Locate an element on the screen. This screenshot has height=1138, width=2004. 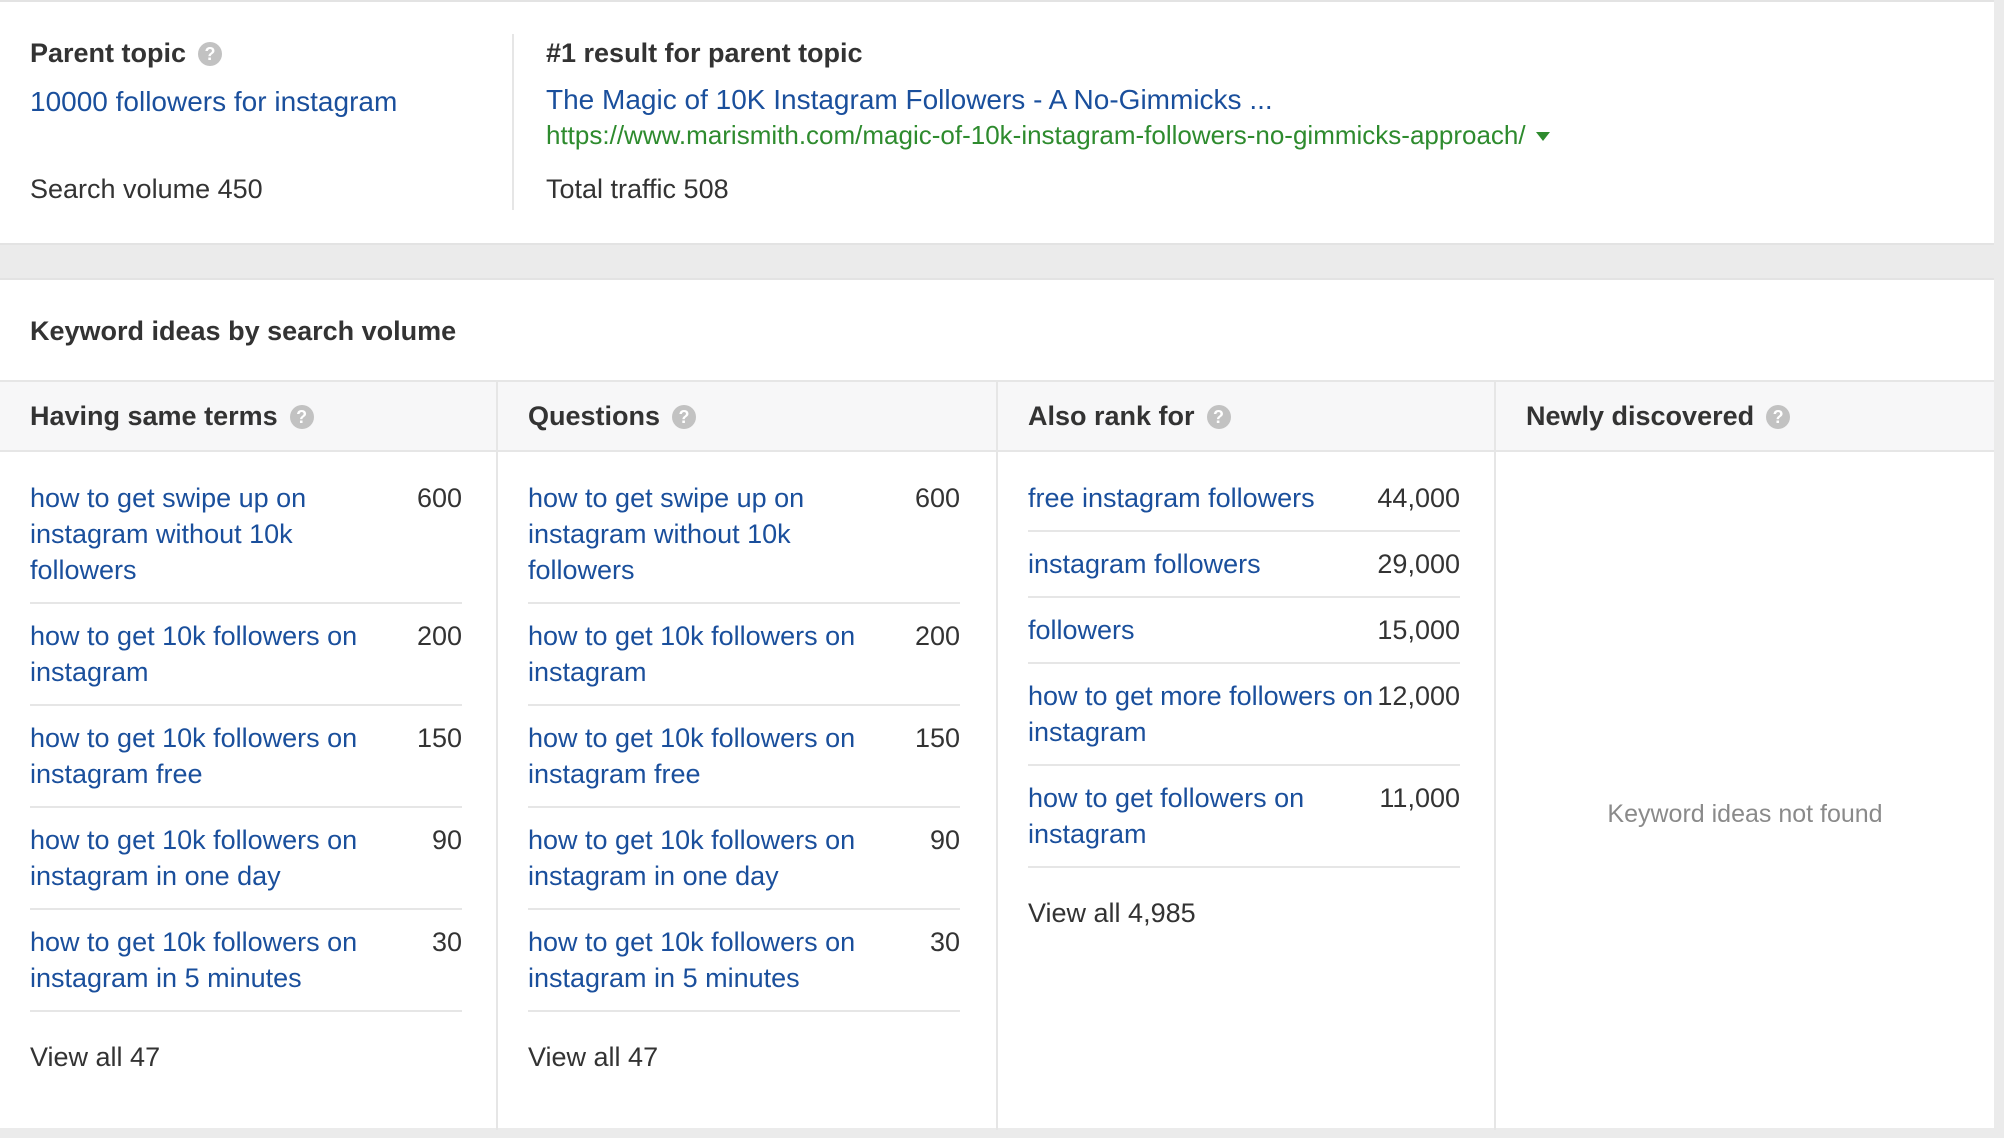
column-header: Questions? is located at coordinates (612, 416).